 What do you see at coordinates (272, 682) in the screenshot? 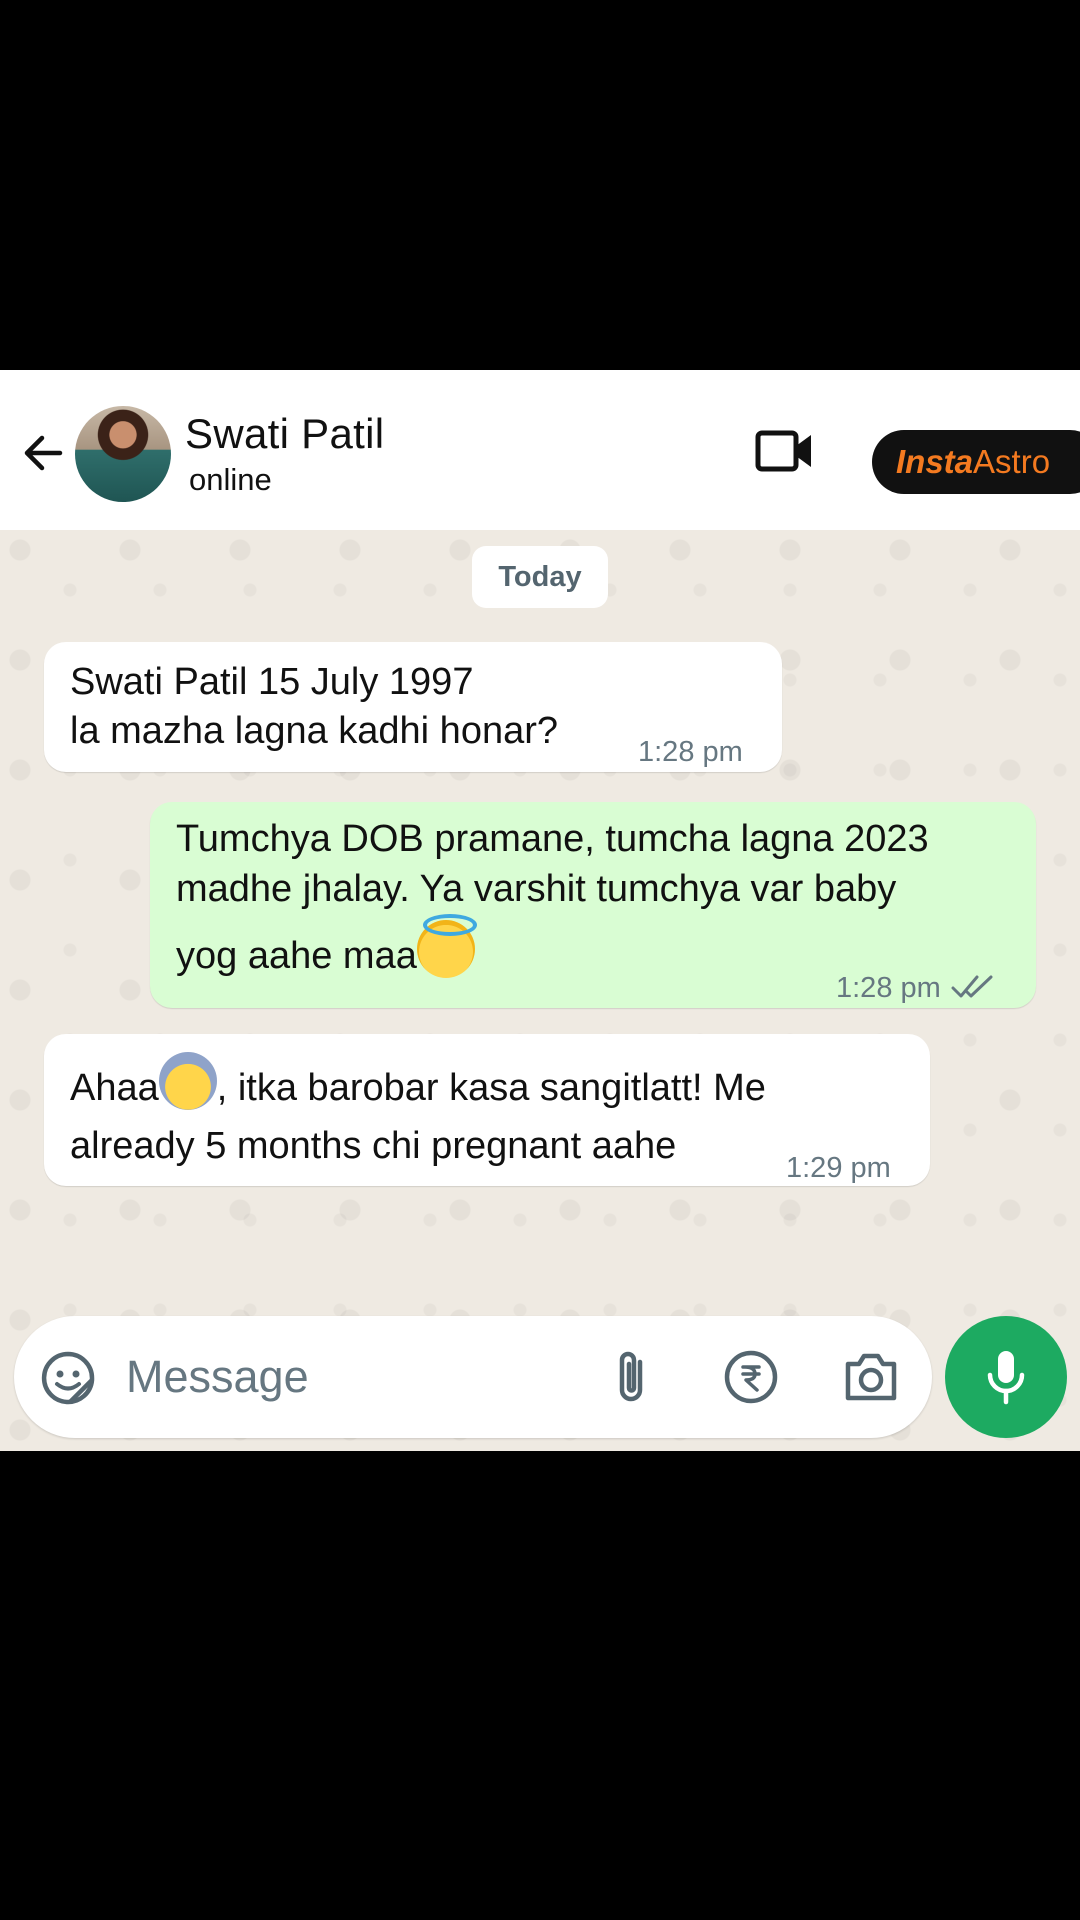
I see `message-text: Swati Patil 15 July 1997` at bounding box center [272, 682].